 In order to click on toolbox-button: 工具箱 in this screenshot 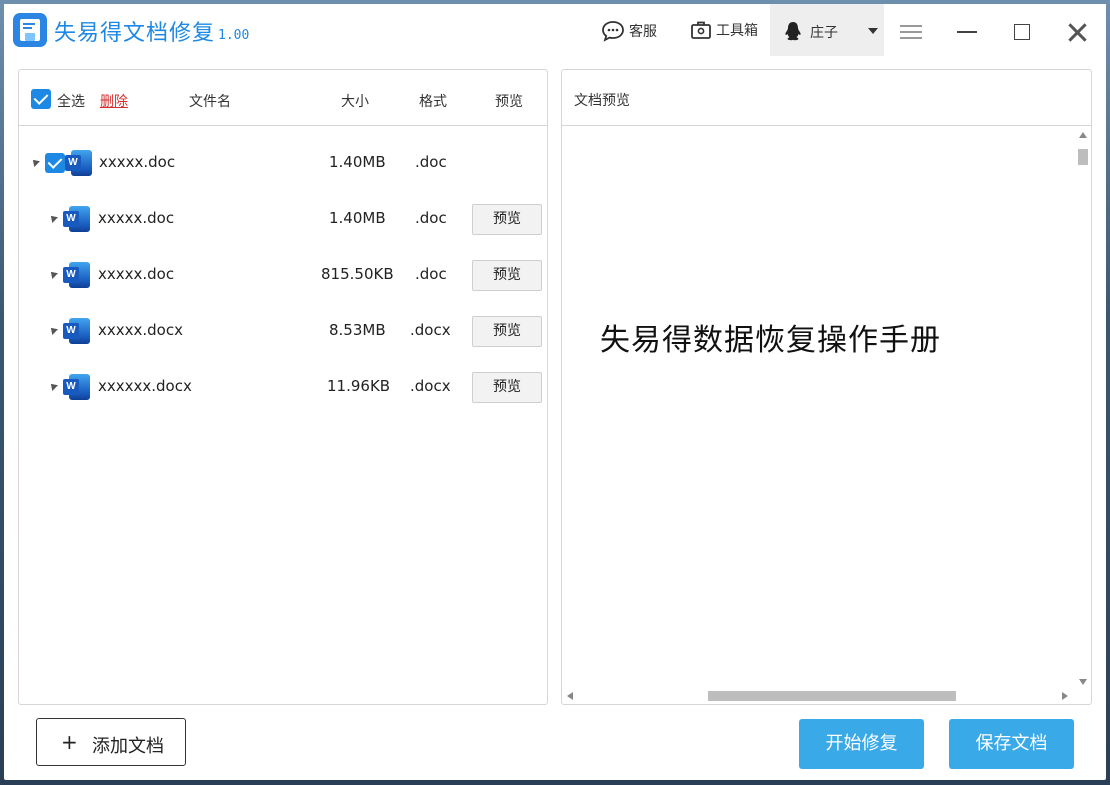, I will do `click(724, 30)`.